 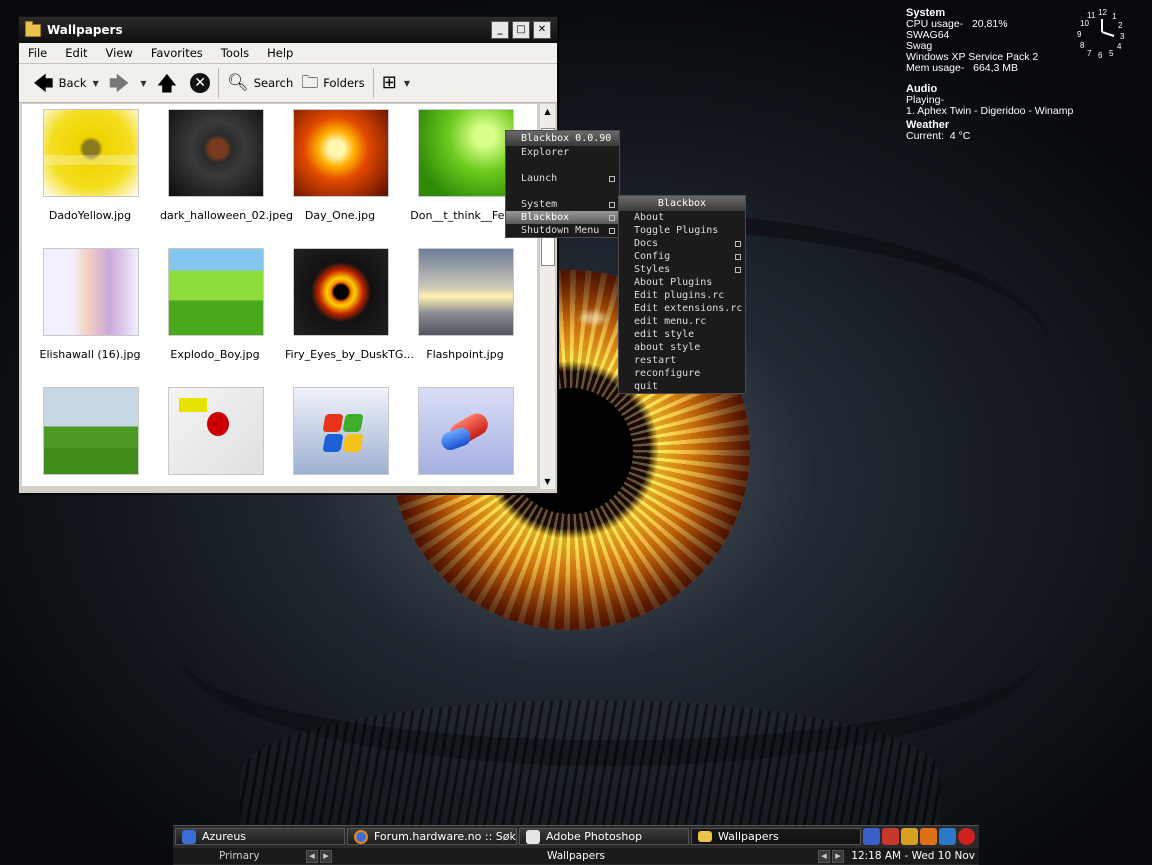 I want to click on menu-item-about-style: about style, so click(x=682, y=347).